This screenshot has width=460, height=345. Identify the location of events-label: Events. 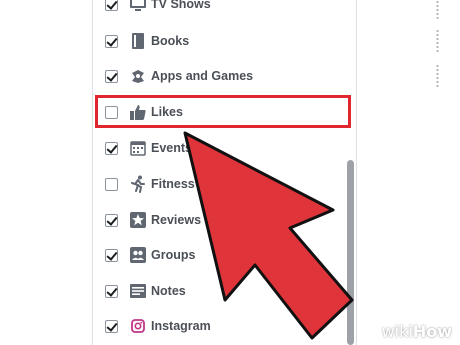
(171, 148).